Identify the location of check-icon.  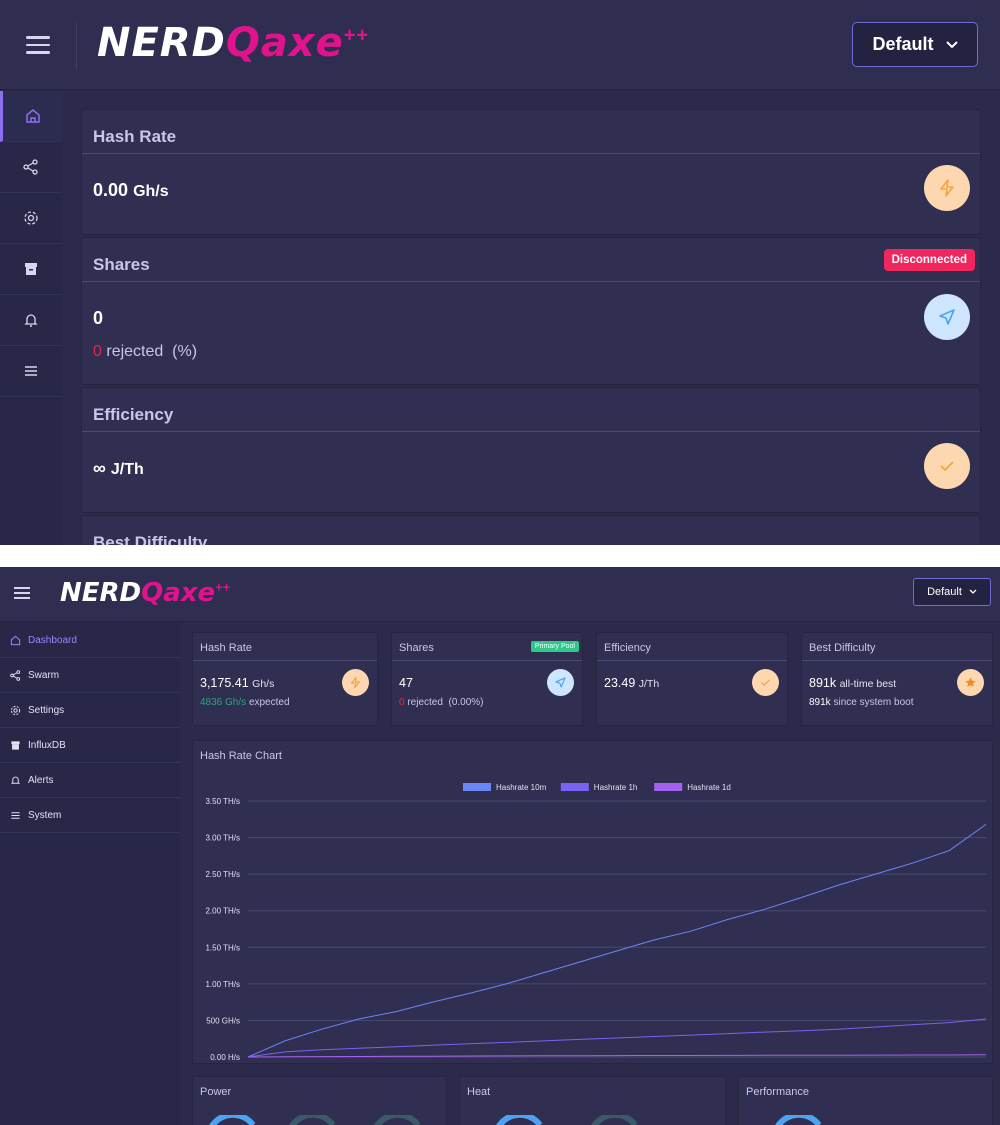
(947, 466).